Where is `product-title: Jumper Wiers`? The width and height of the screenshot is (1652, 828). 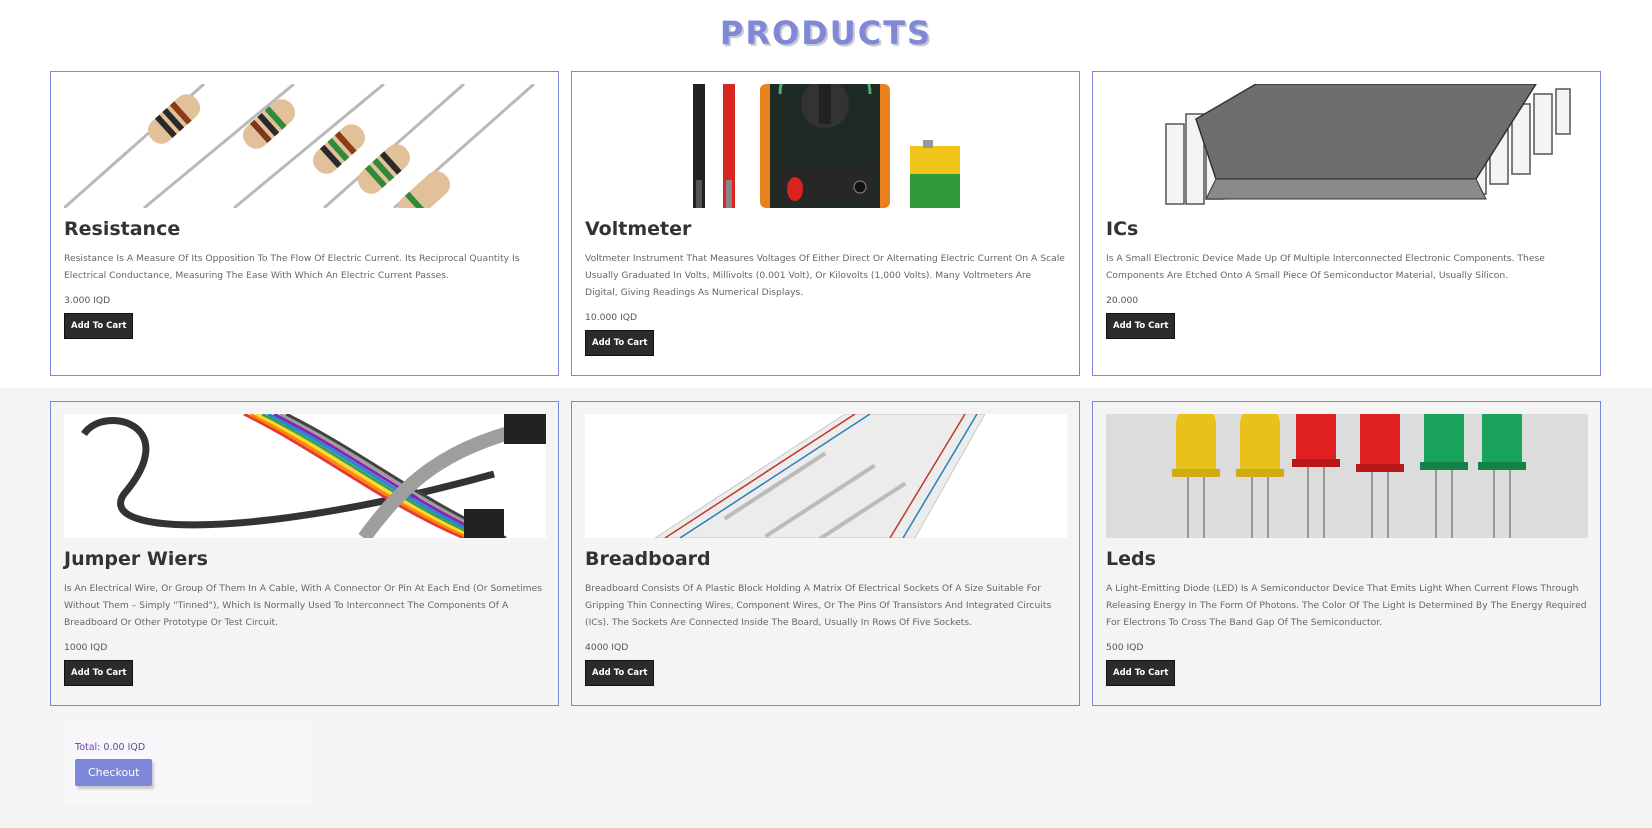
product-title: Jumper Wiers is located at coordinates (136, 559).